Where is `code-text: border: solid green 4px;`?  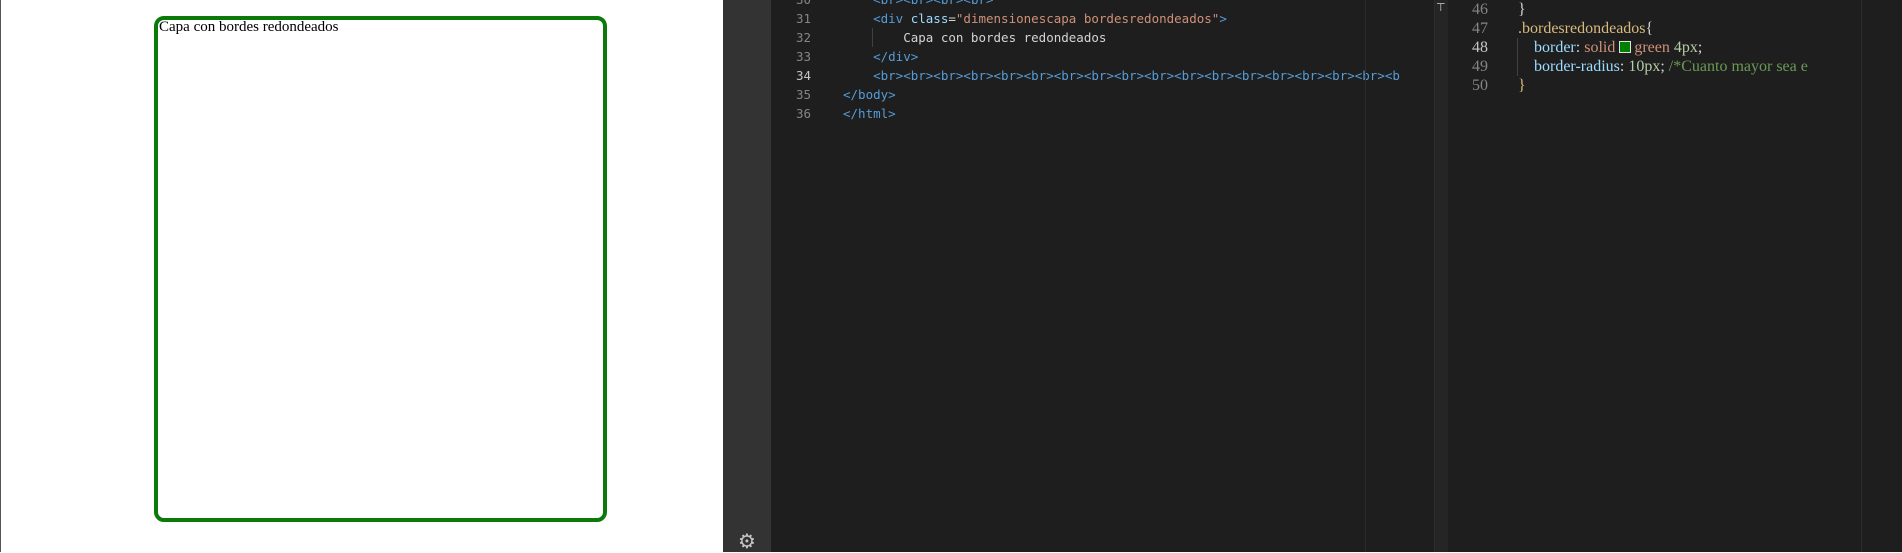
code-text: border: solid green 4px; is located at coordinates (1610, 47).